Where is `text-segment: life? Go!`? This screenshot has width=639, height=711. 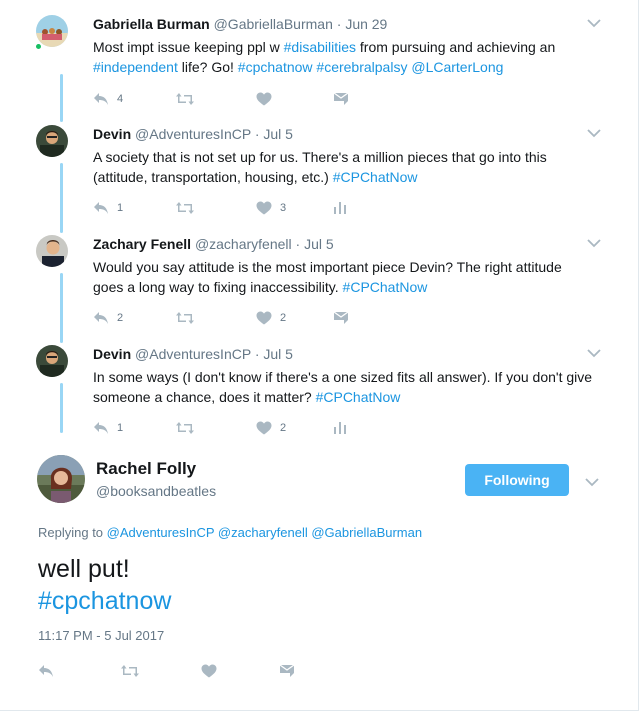
text-segment: life? Go! is located at coordinates (207, 67).